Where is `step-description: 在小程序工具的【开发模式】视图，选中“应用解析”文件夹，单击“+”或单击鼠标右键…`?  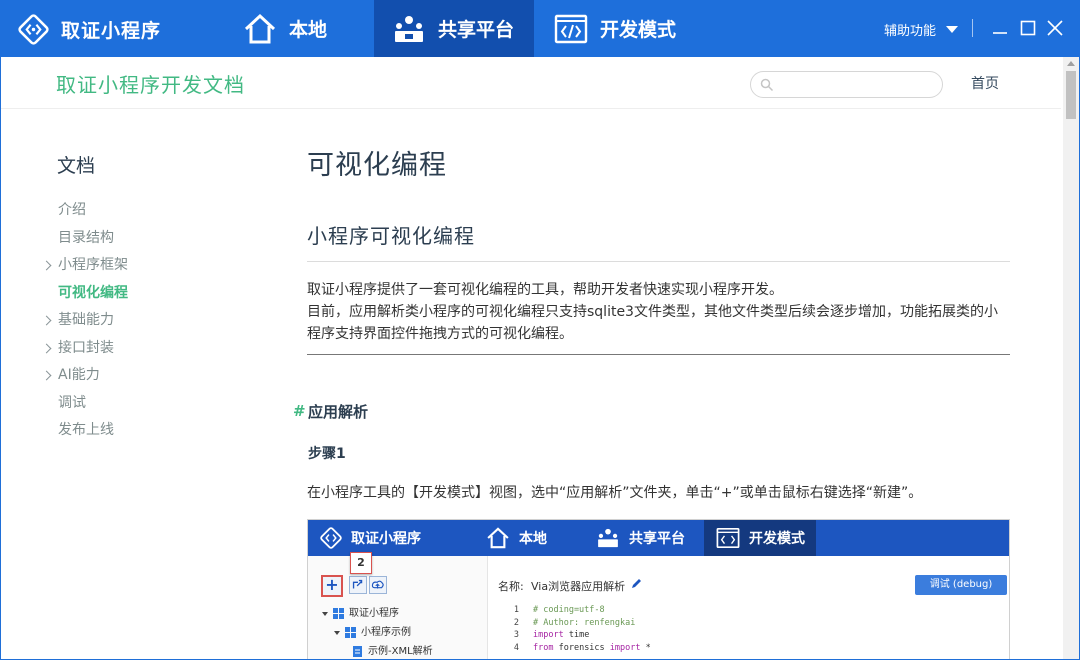 step-description: 在小程序工具的【开发模式】视图，选中“应用解析”文件夹，单击“+”或单击鼠标右键… is located at coordinates (615, 493).